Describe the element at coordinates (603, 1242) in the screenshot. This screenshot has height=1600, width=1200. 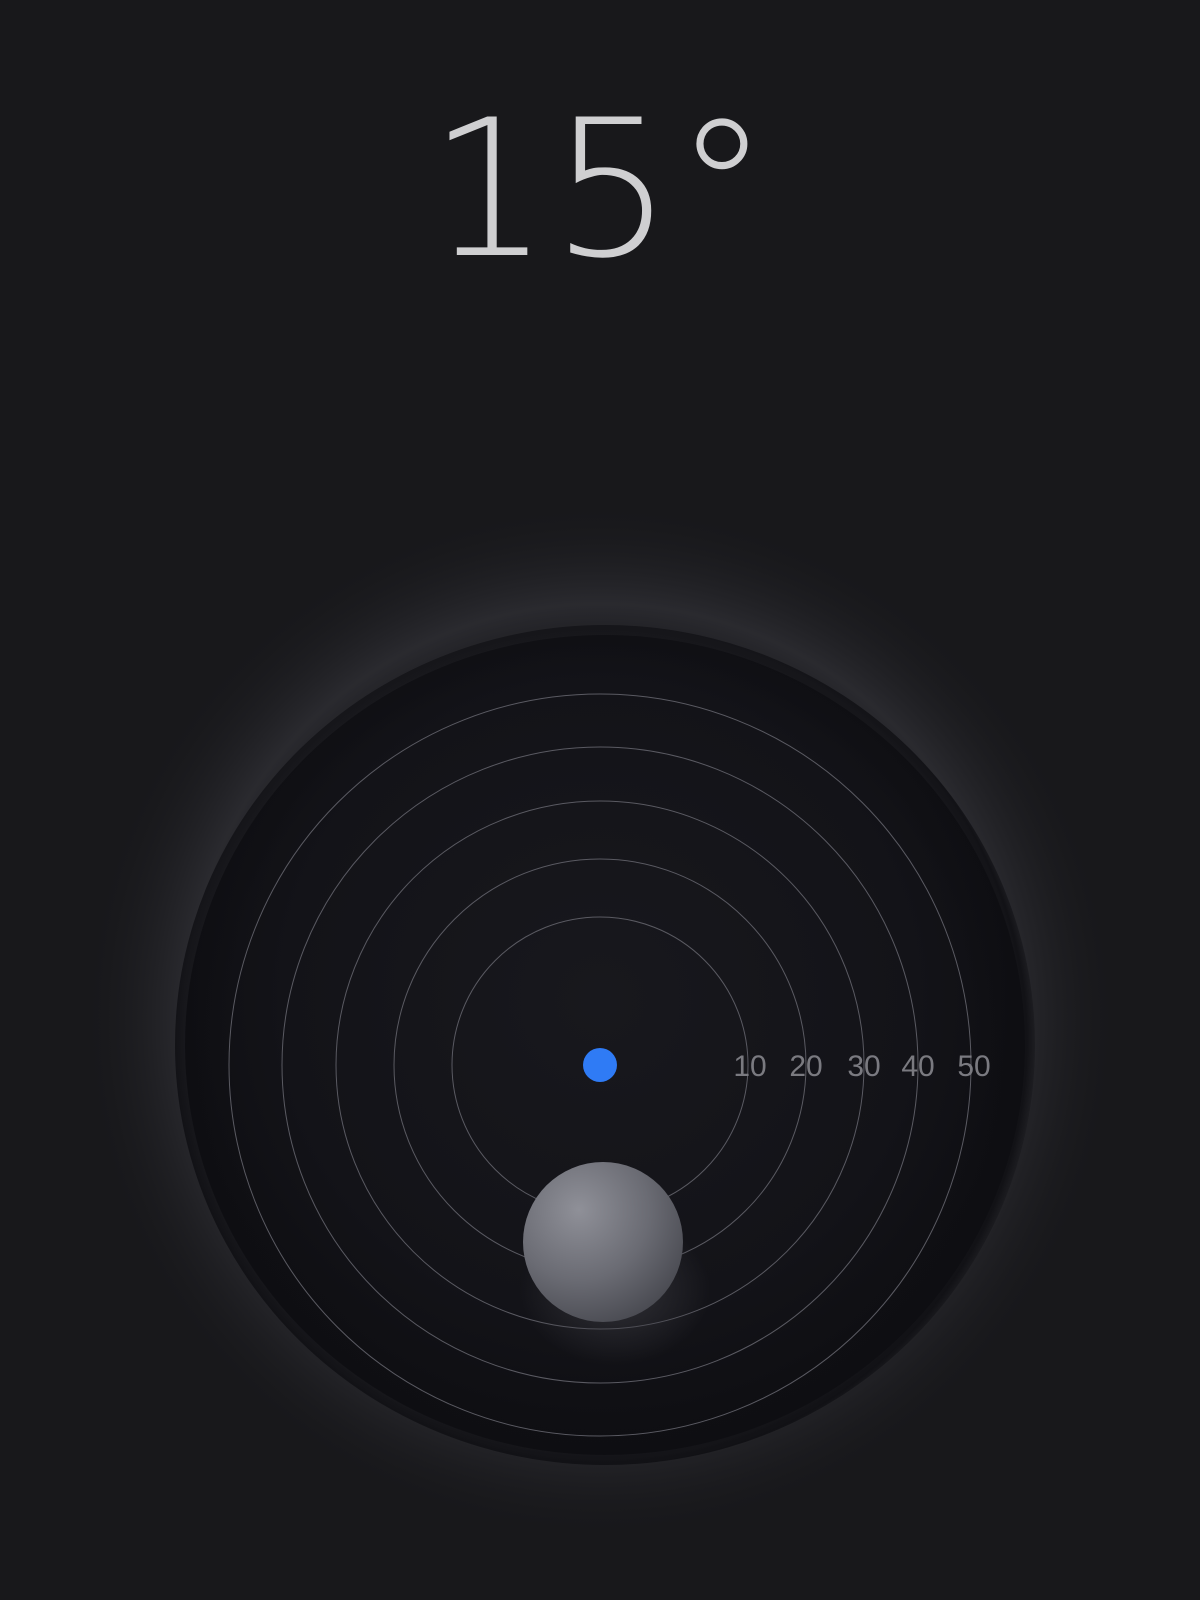
I see `level-bubble-icon` at that location.